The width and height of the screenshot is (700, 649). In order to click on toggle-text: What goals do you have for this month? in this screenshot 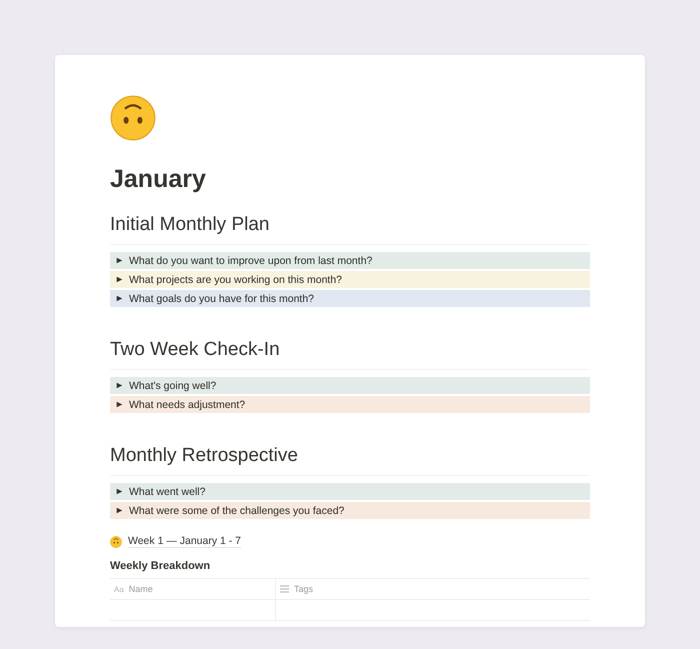, I will do `click(221, 298)`.